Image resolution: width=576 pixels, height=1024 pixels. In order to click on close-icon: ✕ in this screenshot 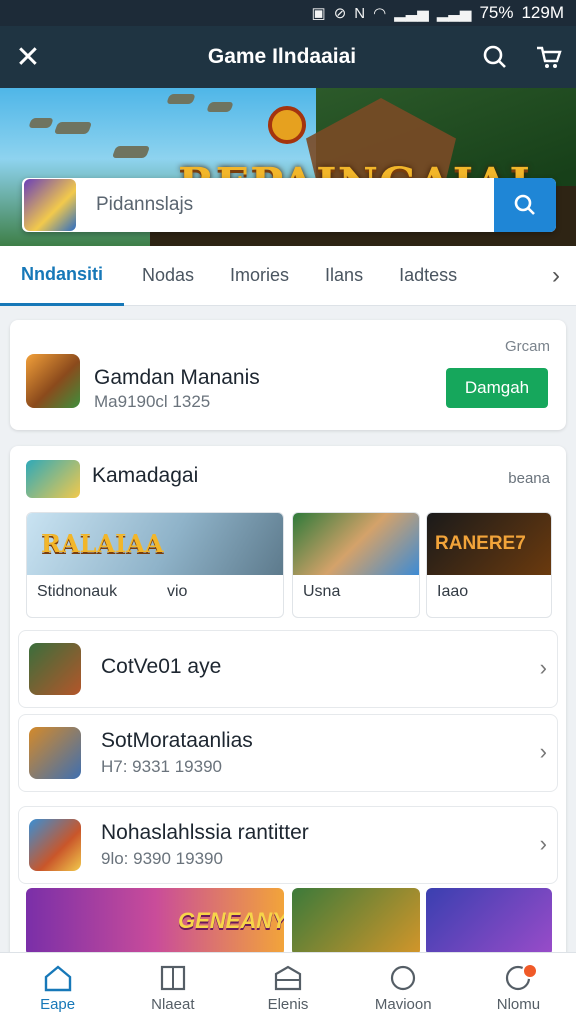, I will do `click(28, 57)`.